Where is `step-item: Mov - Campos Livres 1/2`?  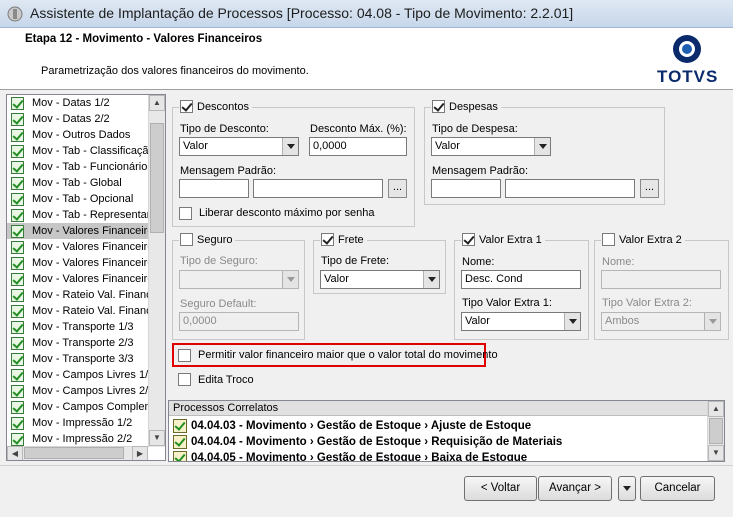
step-item: Mov - Campos Livres 1/2 is located at coordinates (78, 375).